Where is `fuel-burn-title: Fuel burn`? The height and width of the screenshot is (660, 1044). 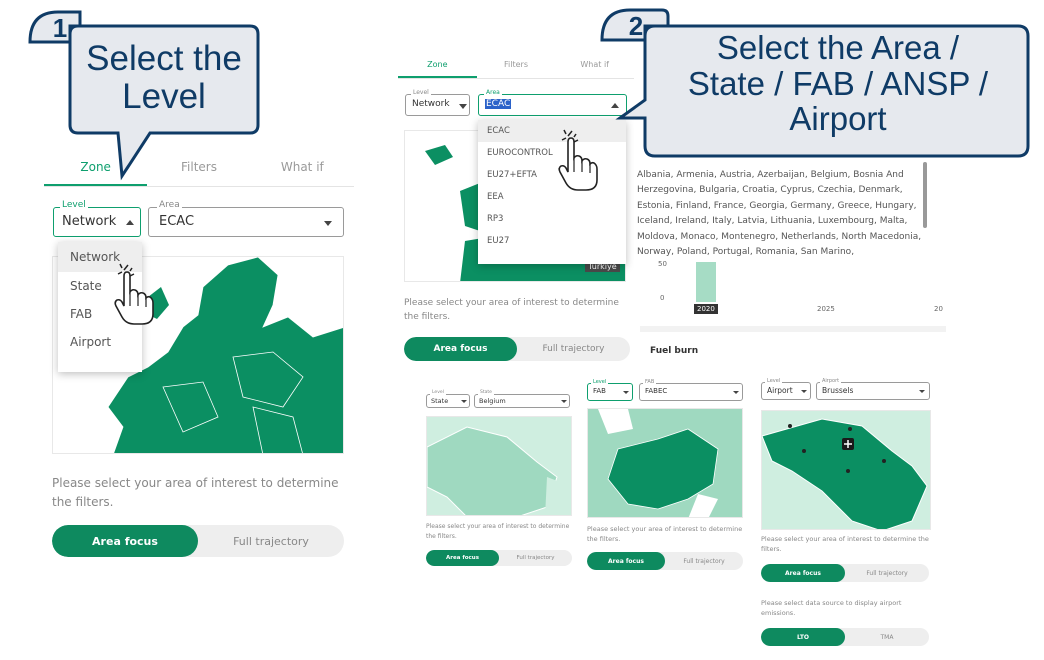
fuel-burn-title: Fuel burn is located at coordinates (674, 351).